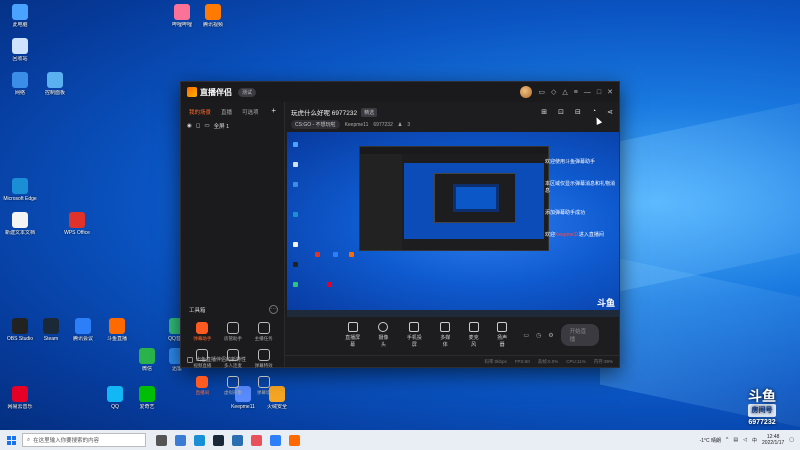 The width and height of the screenshot is (800, 450). I want to click on source-button: 麦克风, so click(473, 335).